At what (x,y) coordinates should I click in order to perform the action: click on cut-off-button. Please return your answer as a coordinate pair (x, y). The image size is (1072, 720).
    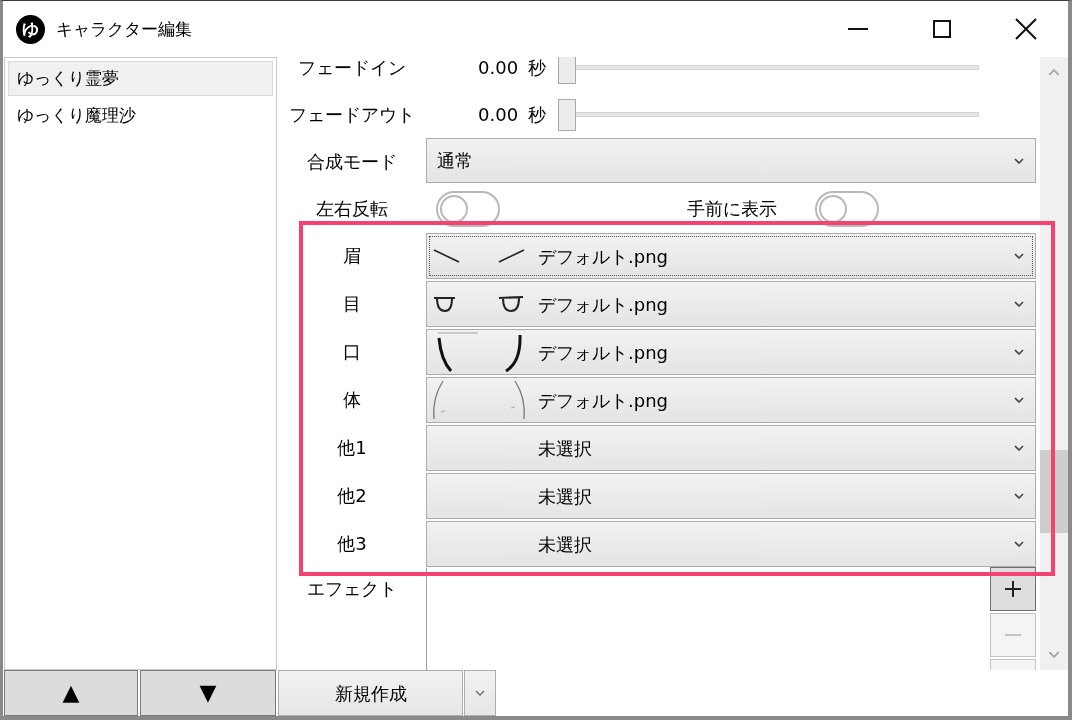
    Looking at the image, I should click on (1013, 664).